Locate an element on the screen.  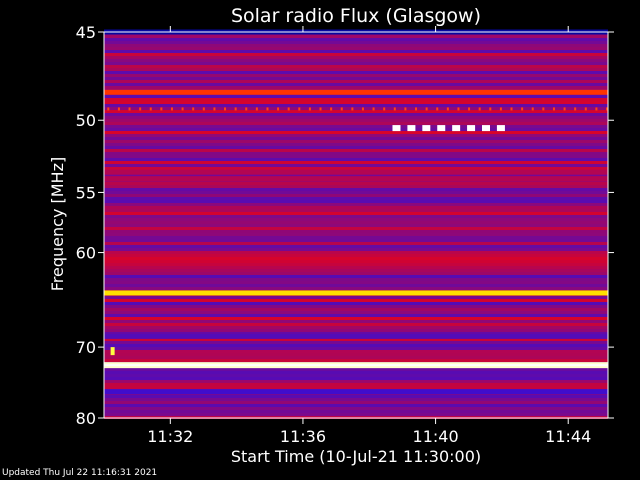
chart-title: Solar radio Flux (Glasgow) is located at coordinates (356, 16).